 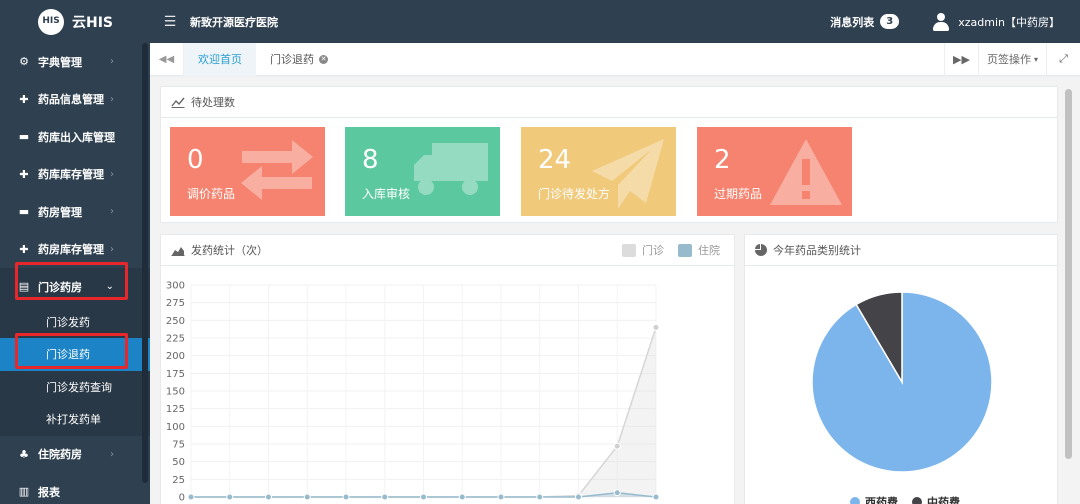 I want to click on sidebar-item-drug-info: ✚ 药品信息管理 ›, so click(x=75, y=100).